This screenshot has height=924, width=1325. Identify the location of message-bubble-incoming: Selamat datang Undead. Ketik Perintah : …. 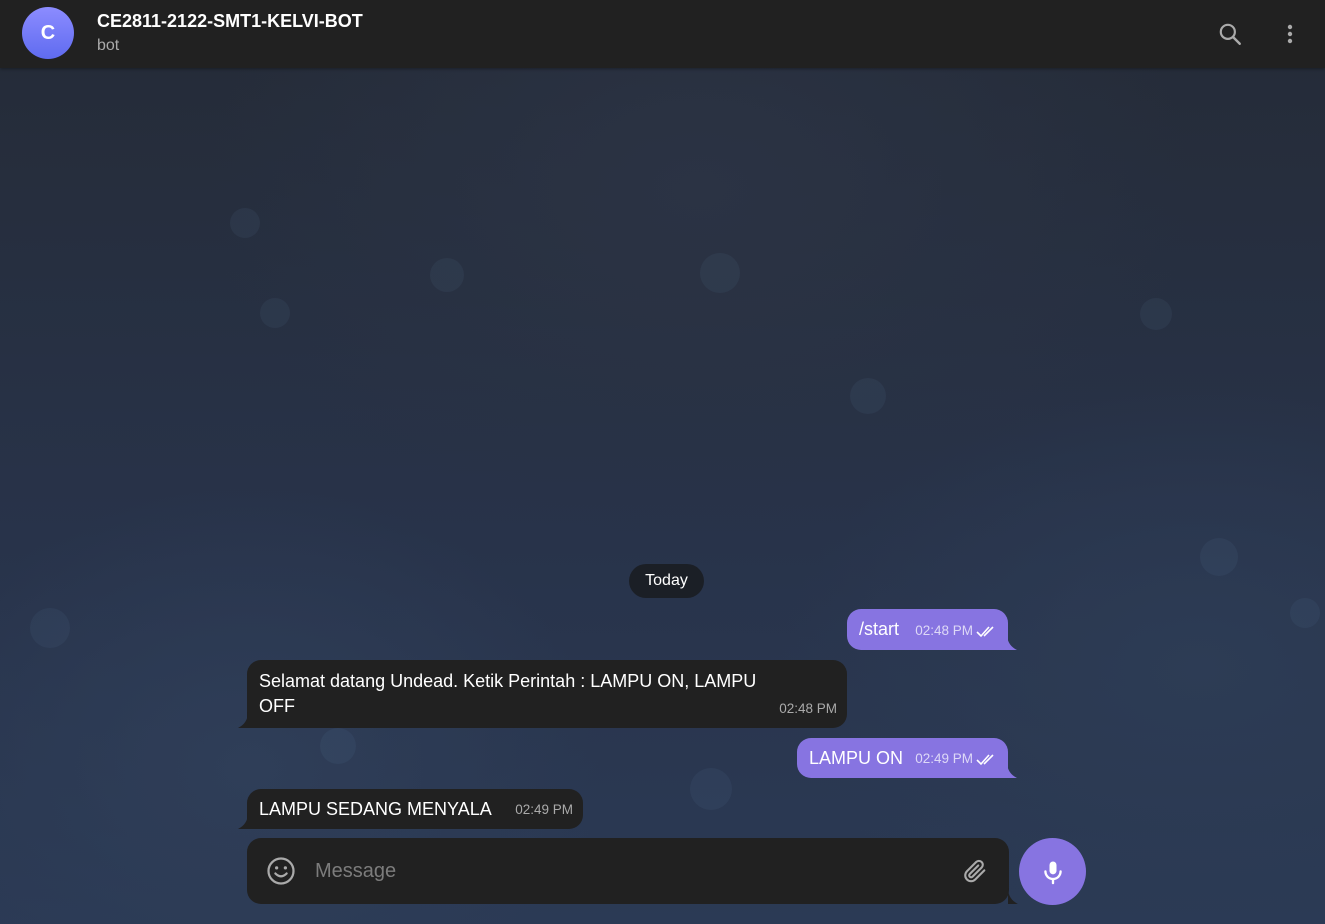
(542, 694).